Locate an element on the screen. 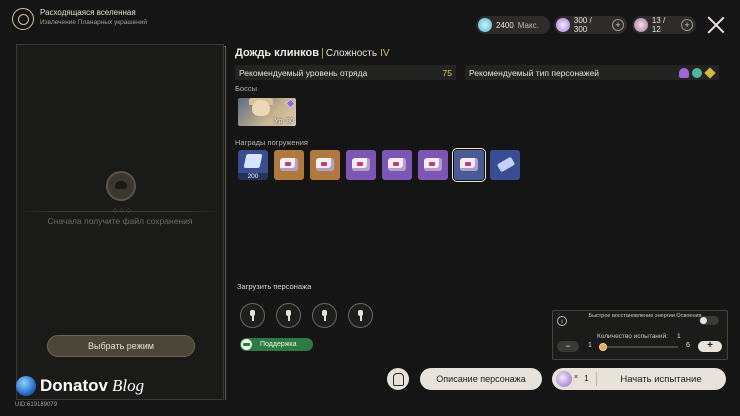 The width and height of the screenshot is (740, 416). reward-item-selected is located at coordinates (469, 165).